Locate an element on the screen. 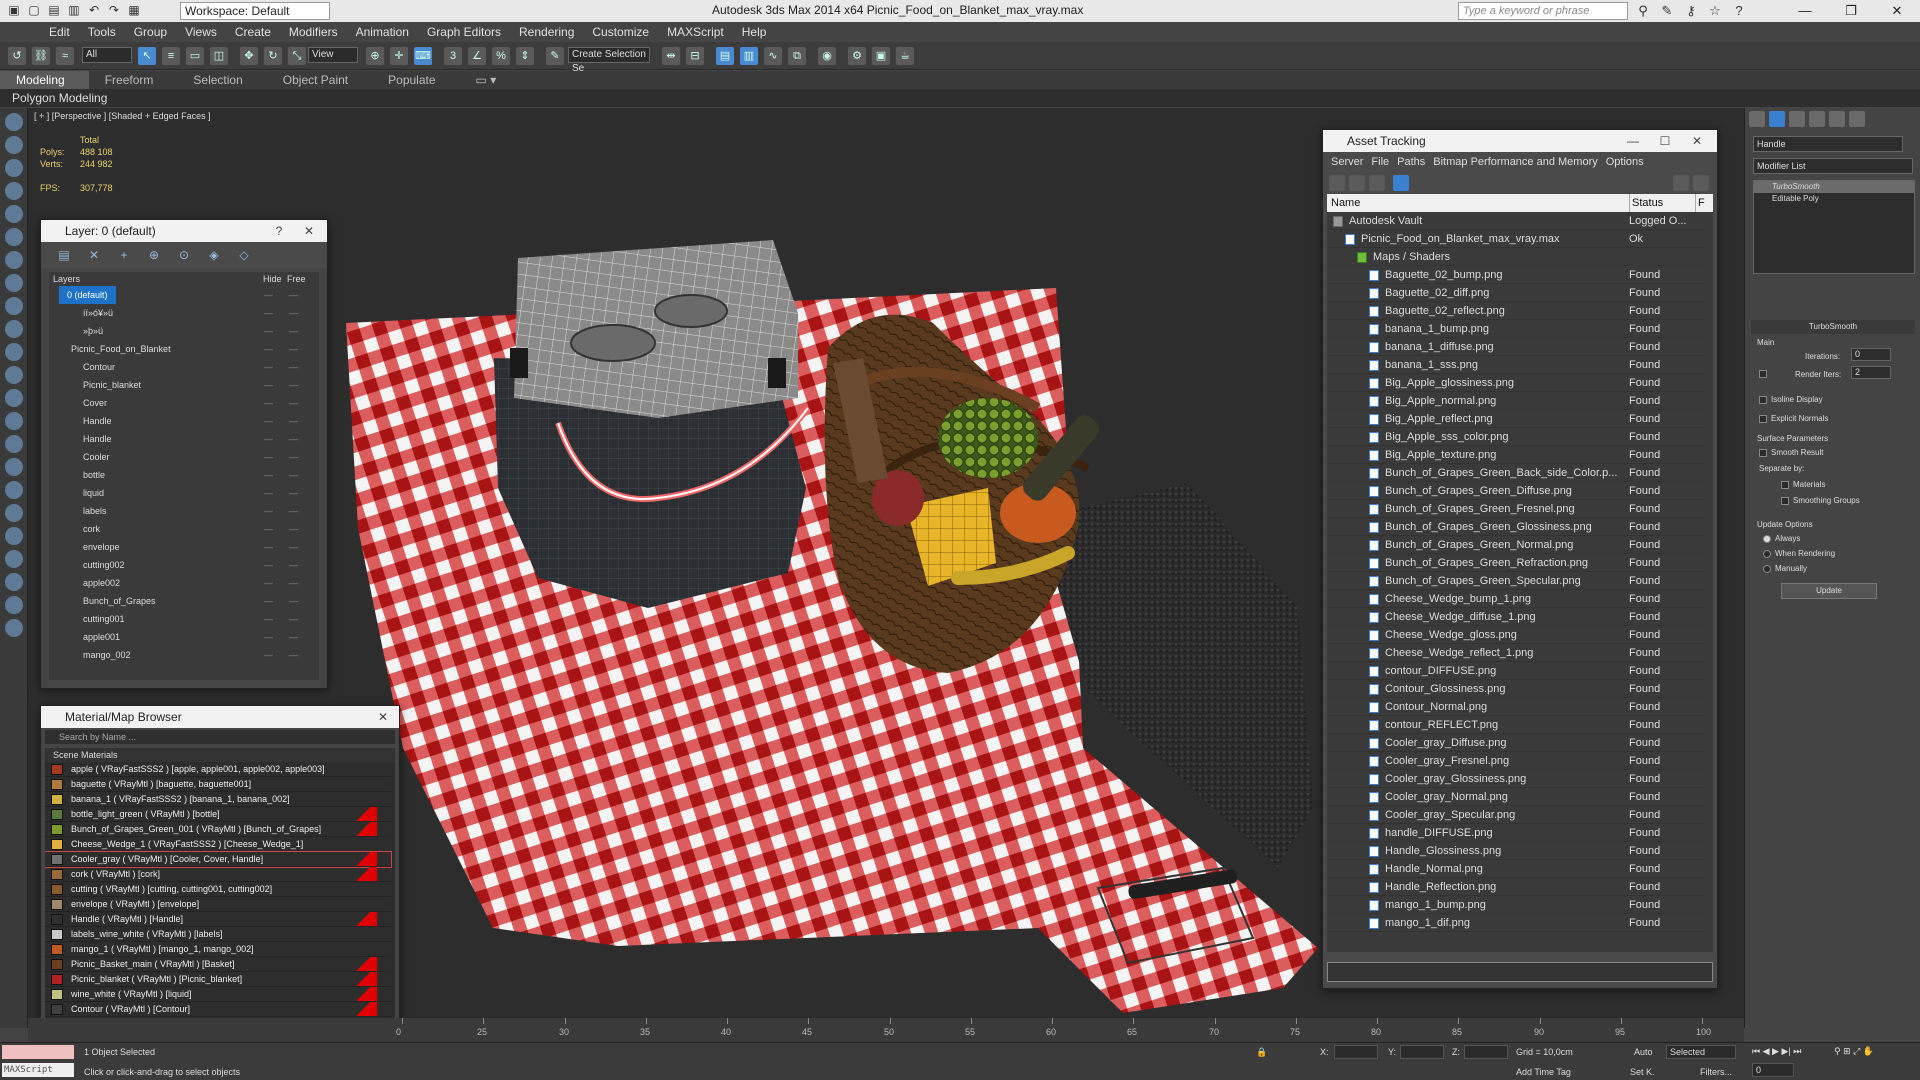  menu-tools: Tools is located at coordinates (102, 32).